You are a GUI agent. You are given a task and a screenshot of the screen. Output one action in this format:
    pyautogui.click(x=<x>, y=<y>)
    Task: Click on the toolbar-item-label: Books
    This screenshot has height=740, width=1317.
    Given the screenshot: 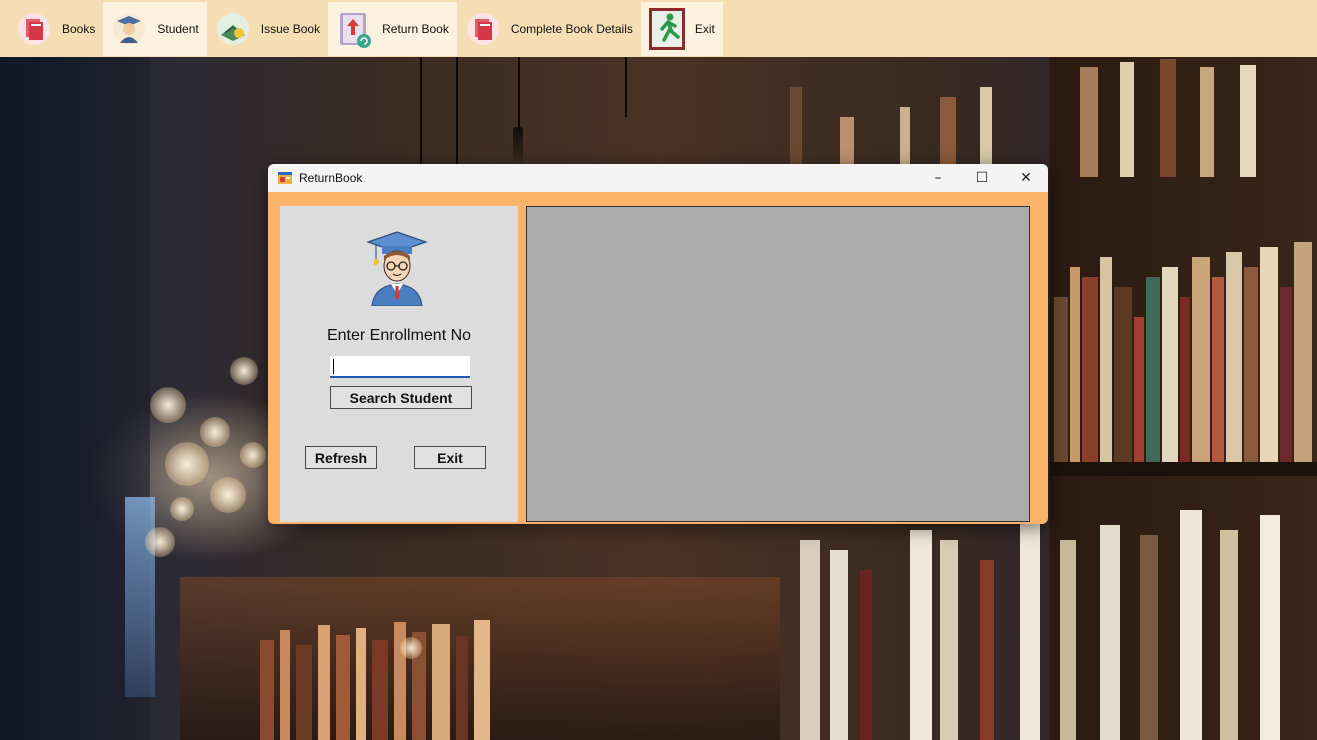 What is the action you would take?
    pyautogui.click(x=79, y=28)
    